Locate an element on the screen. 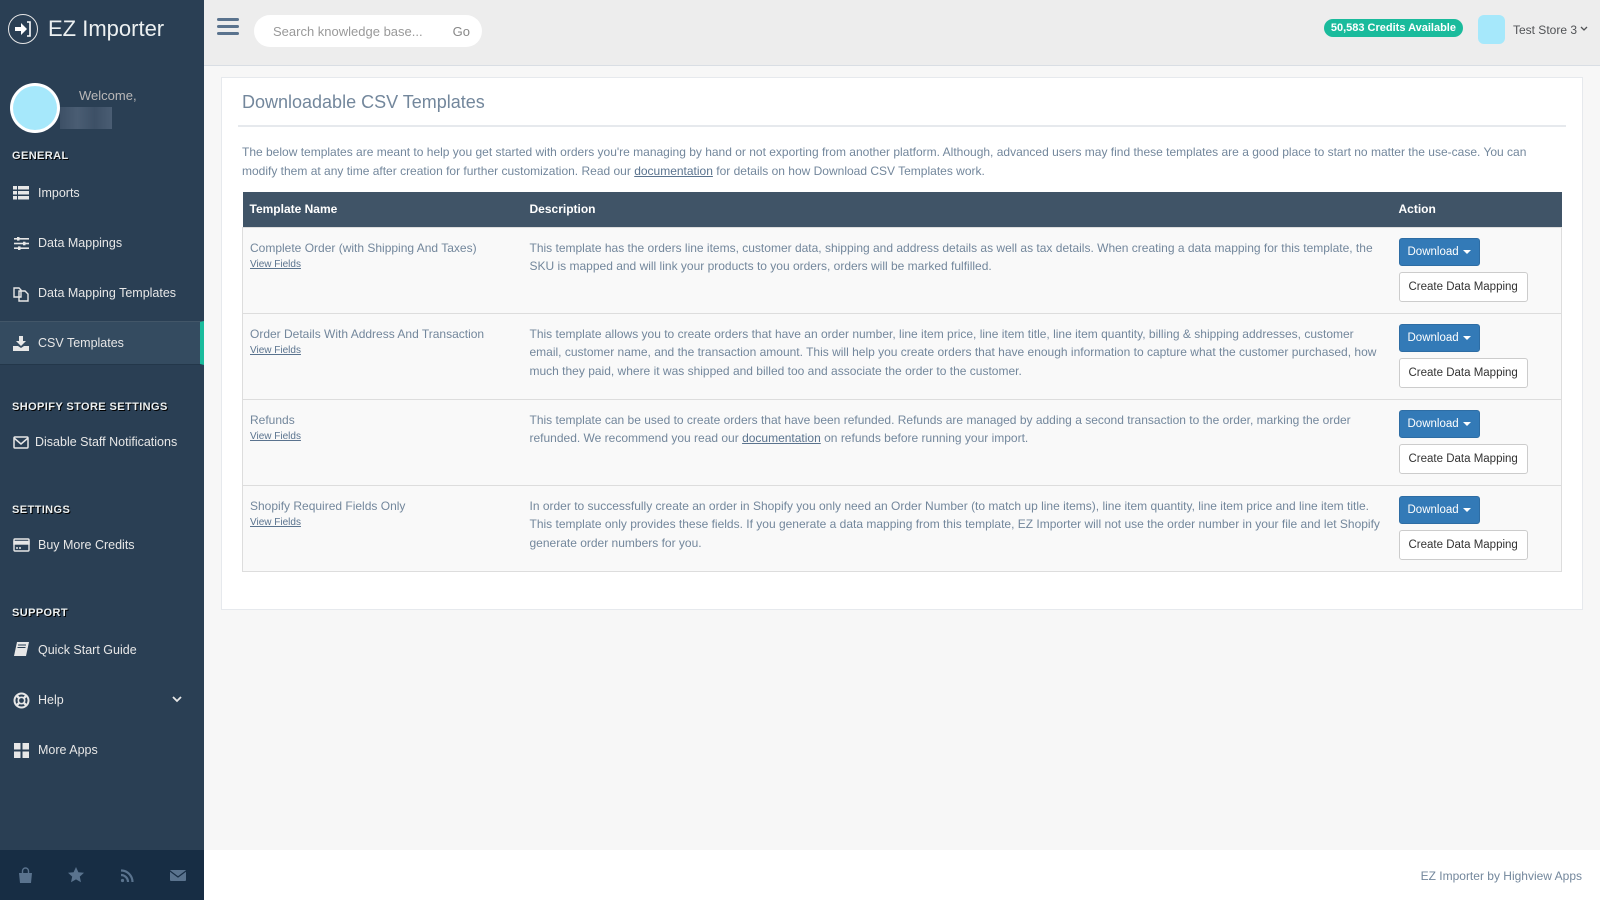 This screenshot has width=1600, height=900. search-input is located at coordinates (353, 31).